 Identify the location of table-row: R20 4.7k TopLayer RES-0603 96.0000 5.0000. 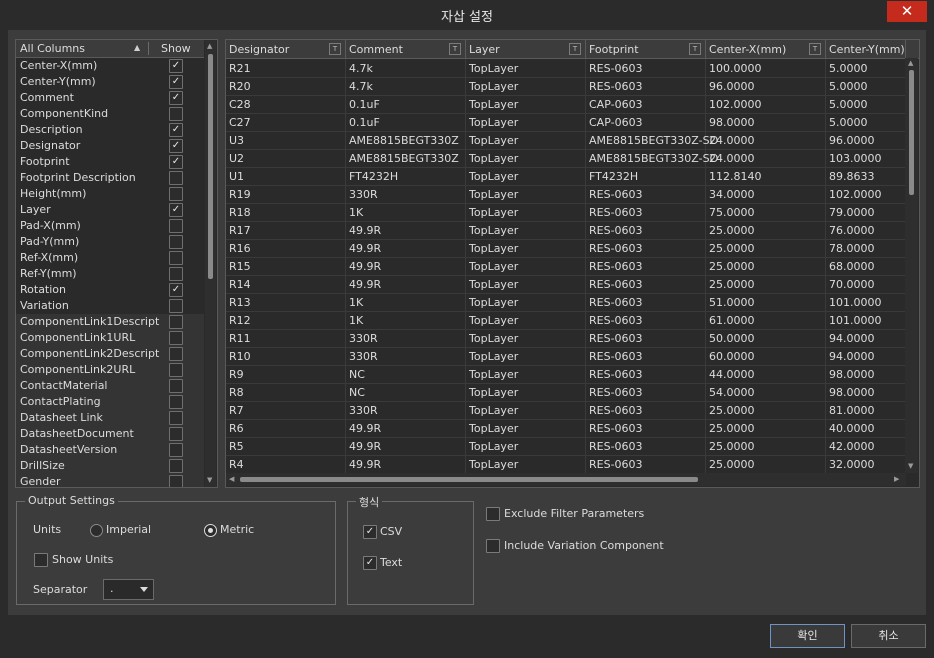
(566, 86).